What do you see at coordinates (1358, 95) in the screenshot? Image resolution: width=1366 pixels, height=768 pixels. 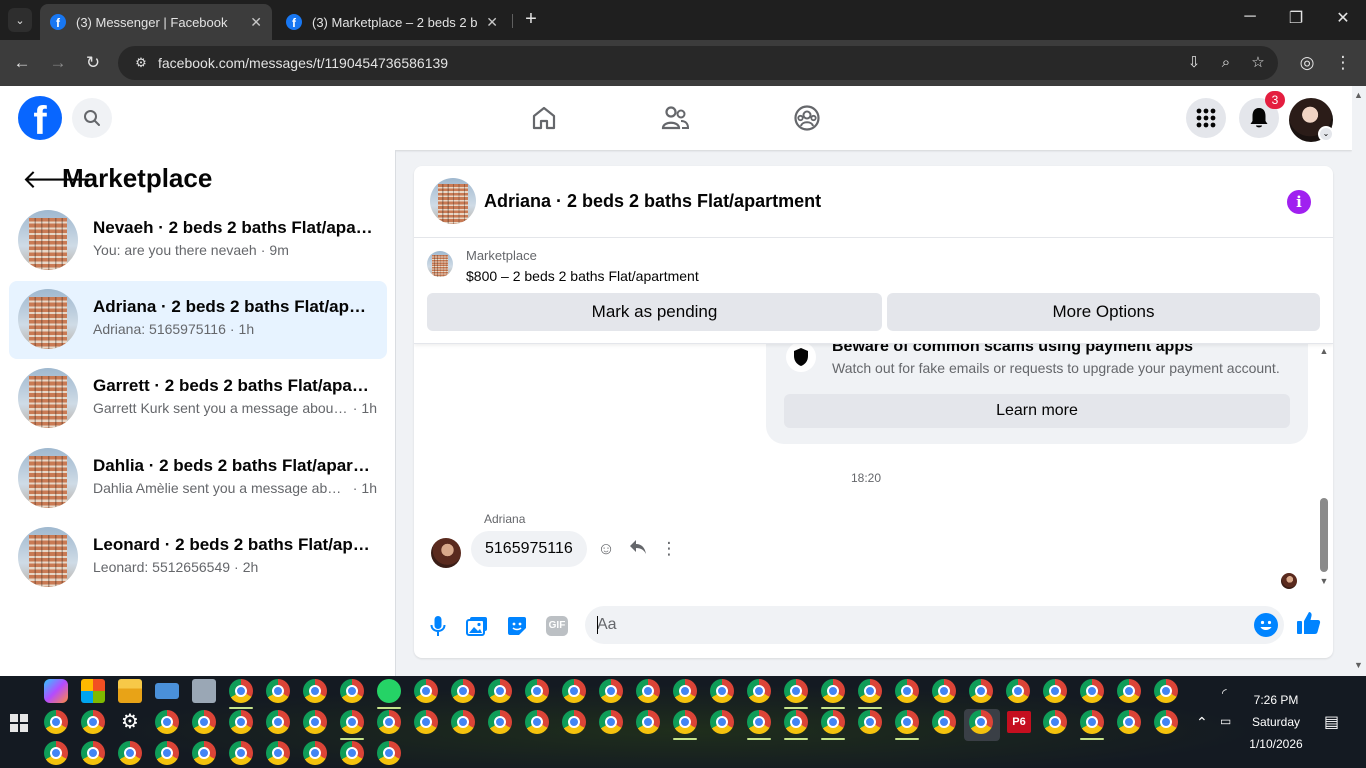 I see `page-scroll-up-icon: ▲` at bounding box center [1358, 95].